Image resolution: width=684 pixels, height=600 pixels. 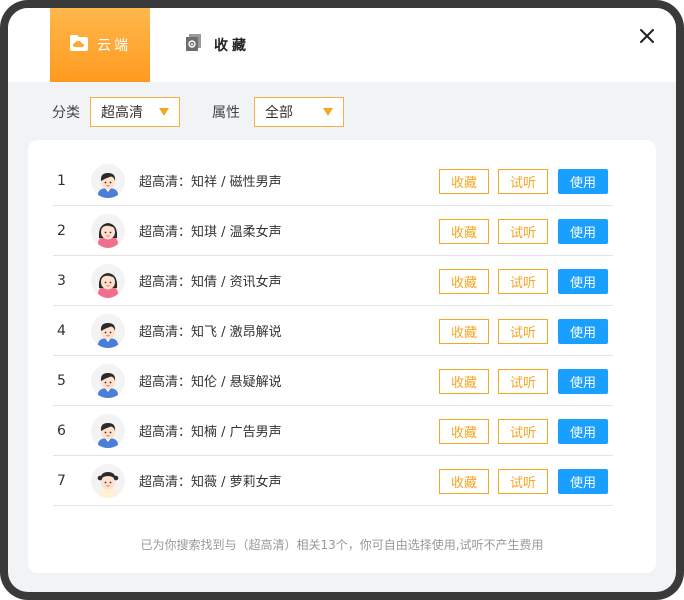 I want to click on voice-row: 2 超高清：知琪 / 温柔女声 收藏 试听 使用, so click(x=333, y=231).